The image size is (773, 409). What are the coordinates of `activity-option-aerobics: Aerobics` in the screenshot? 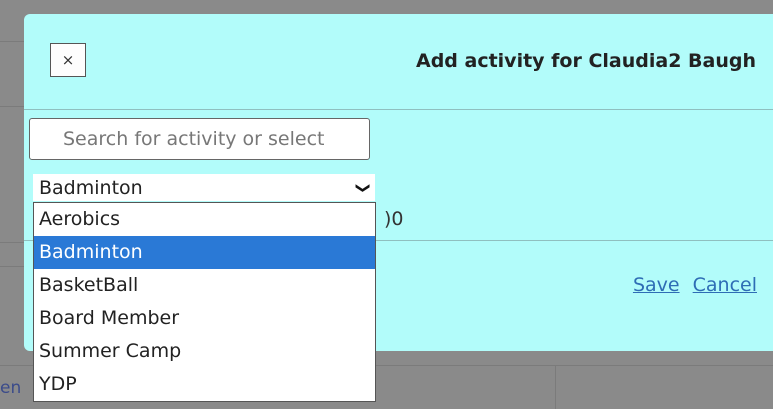 It's located at (204, 219).